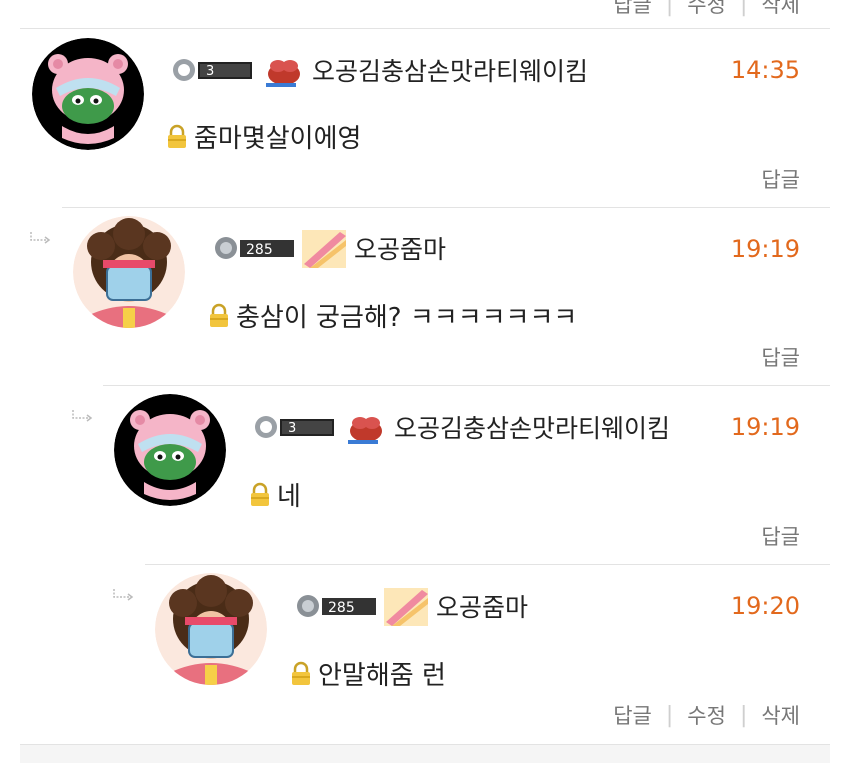 Image resolution: width=850 pixels, height=763 pixels. I want to click on prev-comment-actions: 답글 | 수정 | 삭제, so click(706, 9).